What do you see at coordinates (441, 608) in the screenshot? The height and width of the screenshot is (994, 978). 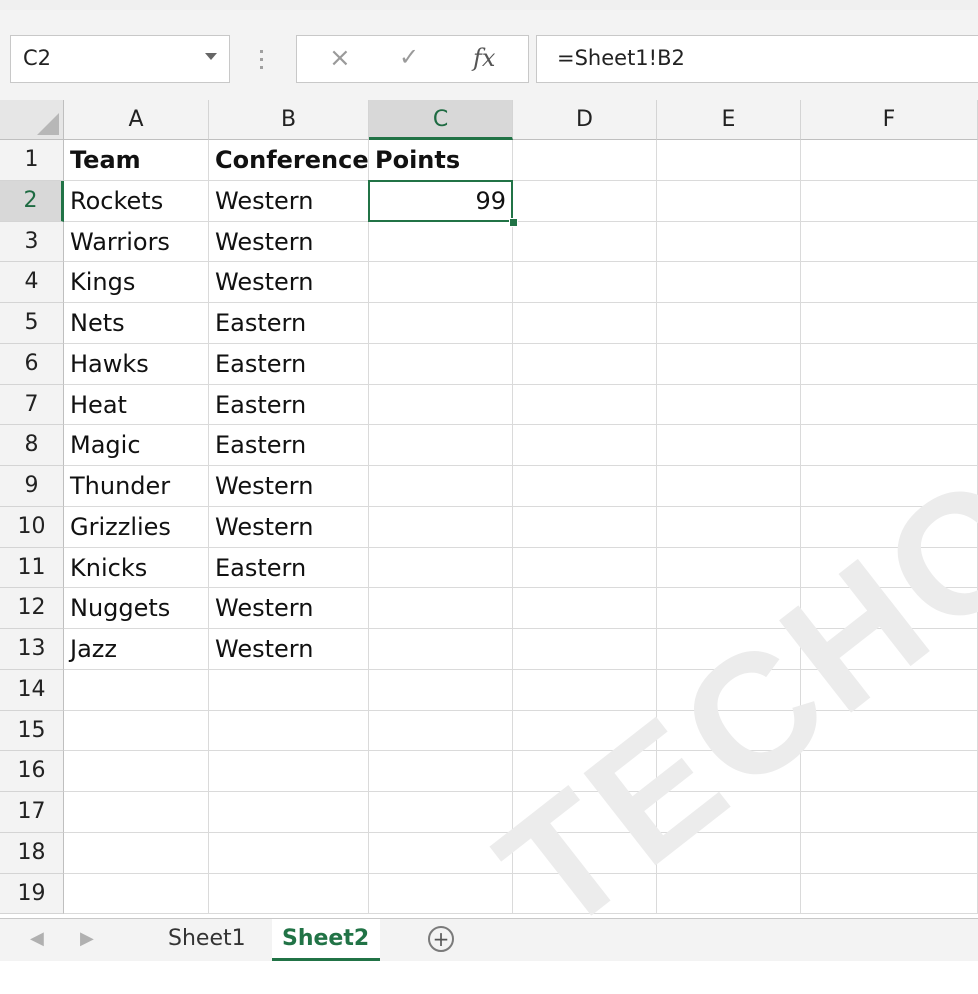 I see `cell-c12` at bounding box center [441, 608].